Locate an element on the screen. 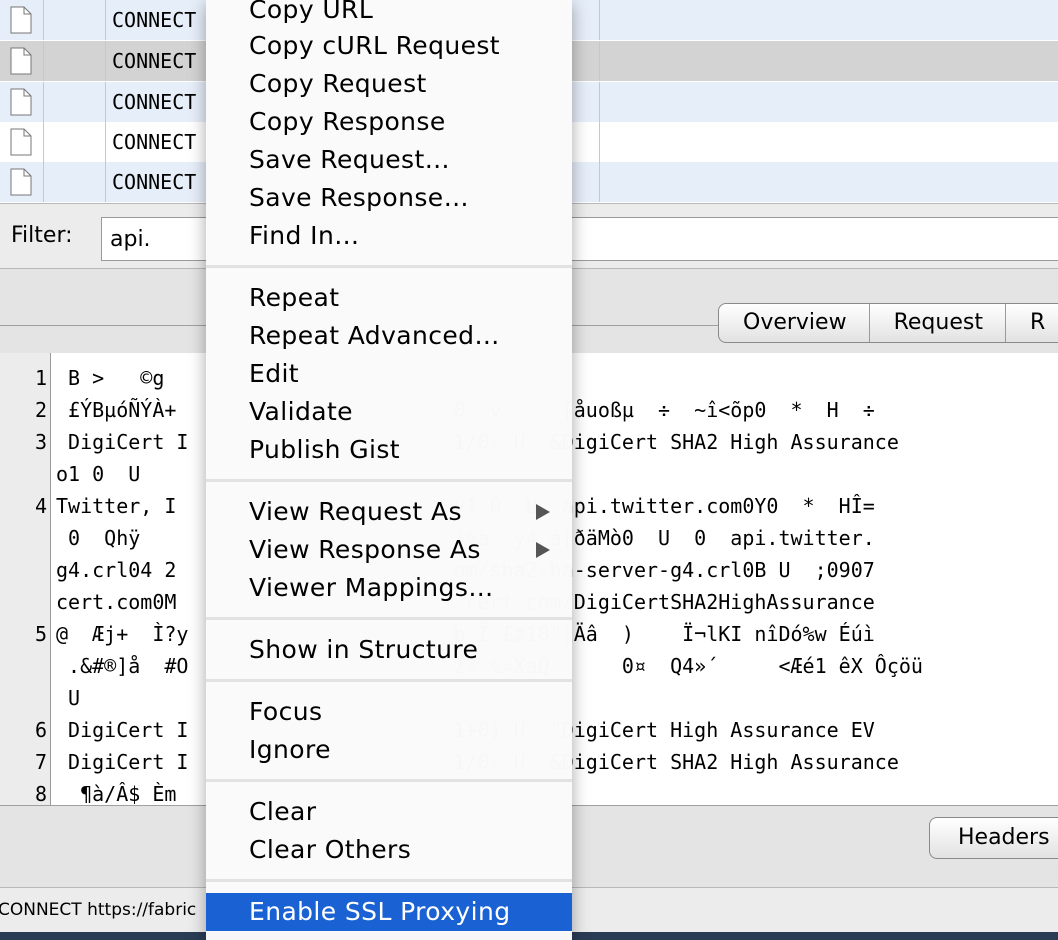  filter-label: Filter: is located at coordinates (42, 235).